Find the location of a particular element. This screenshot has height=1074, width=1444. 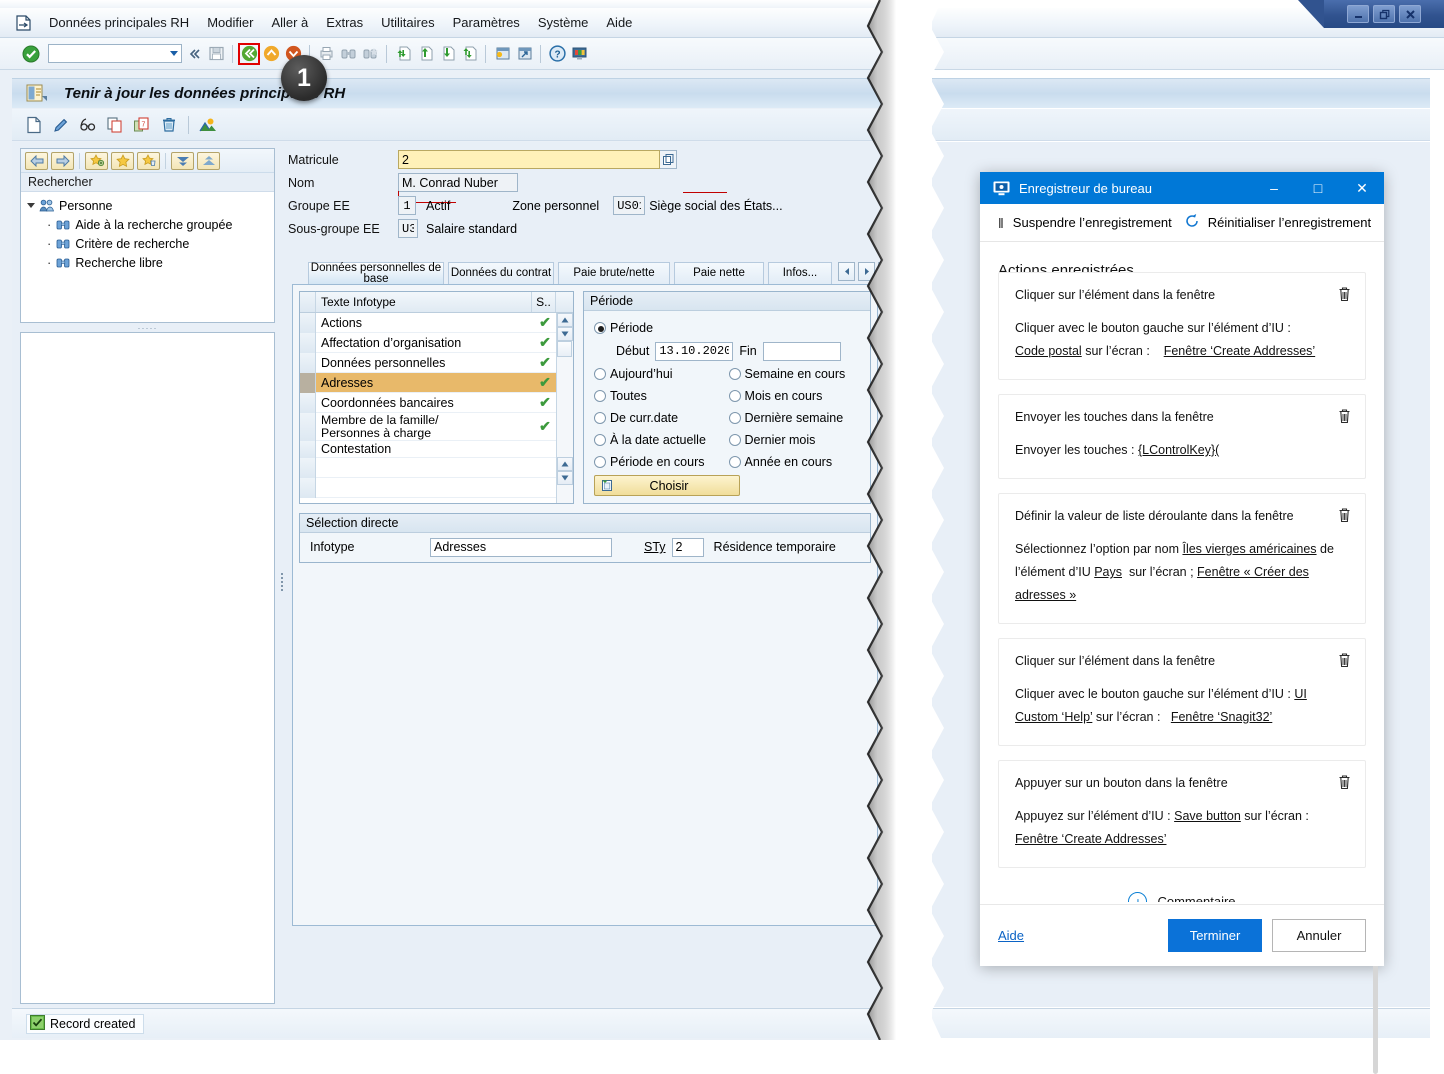

table-row-selected: Adresses ✔ is located at coordinates (428, 382).